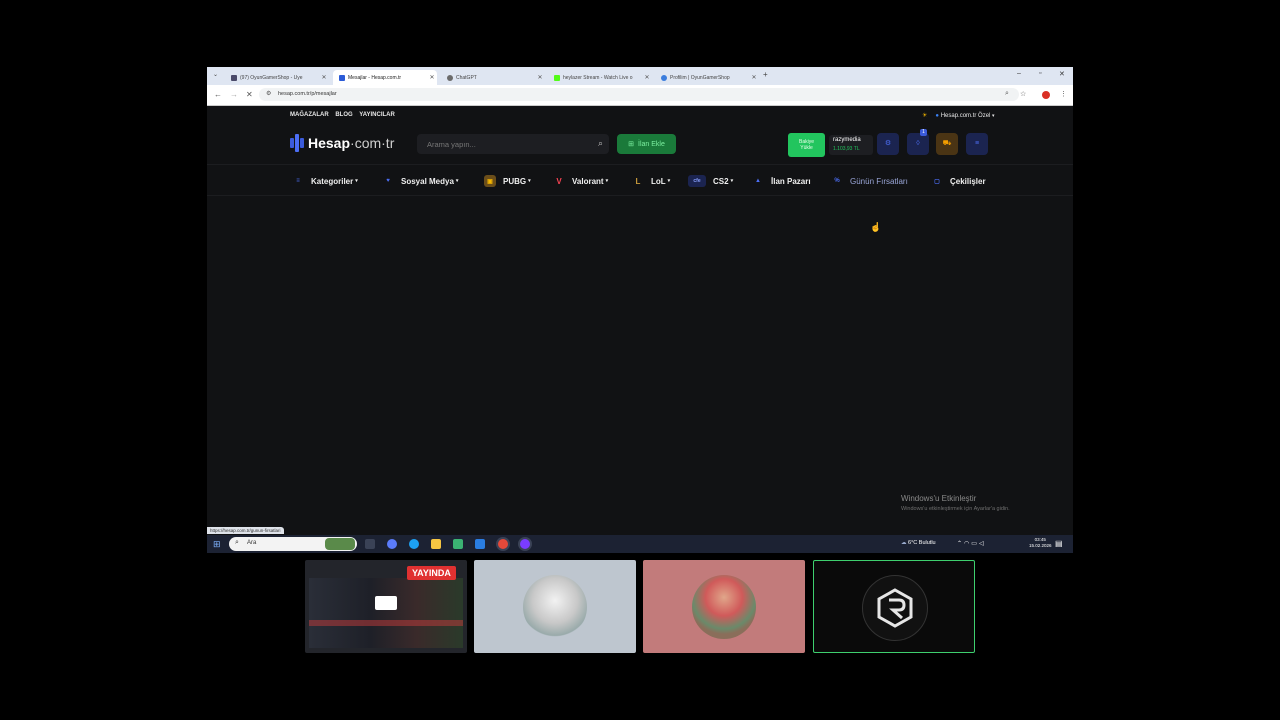 The height and width of the screenshot is (720, 1280). I want to click on username: razymedia, so click(847, 140).